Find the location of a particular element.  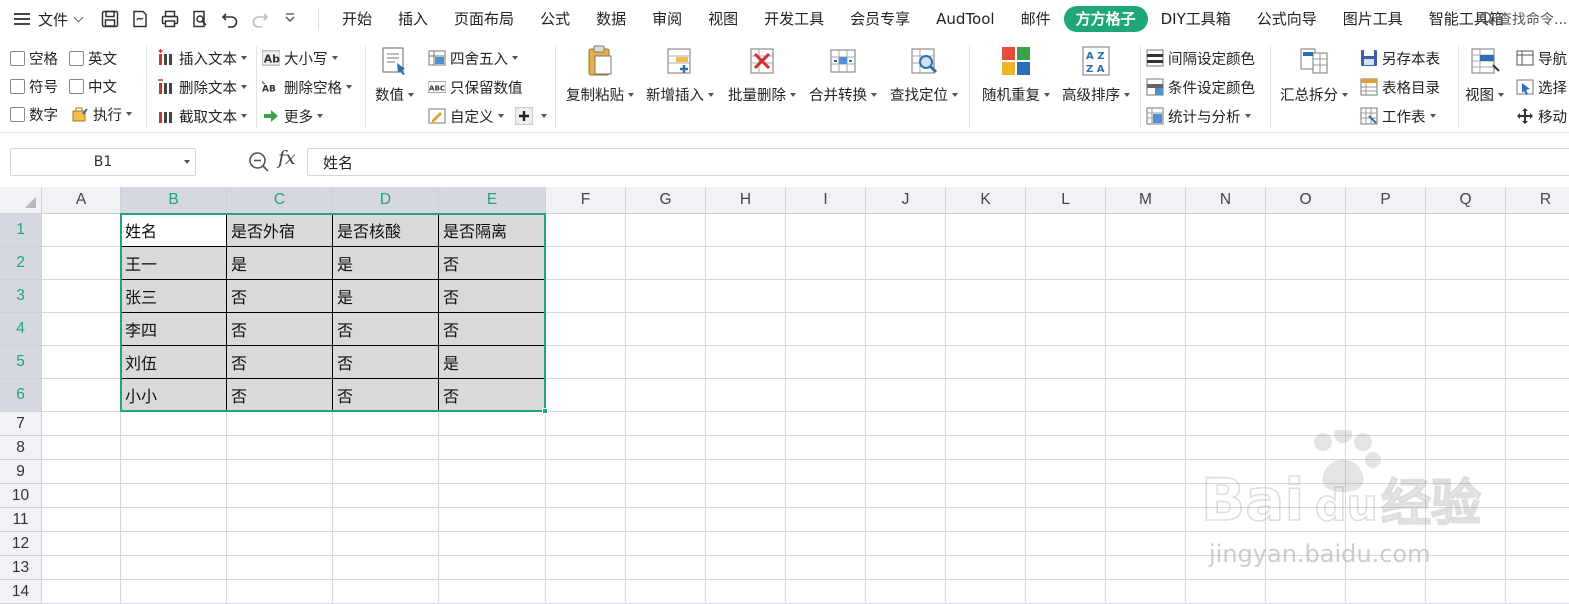

cell-i3 is located at coordinates (826, 296).